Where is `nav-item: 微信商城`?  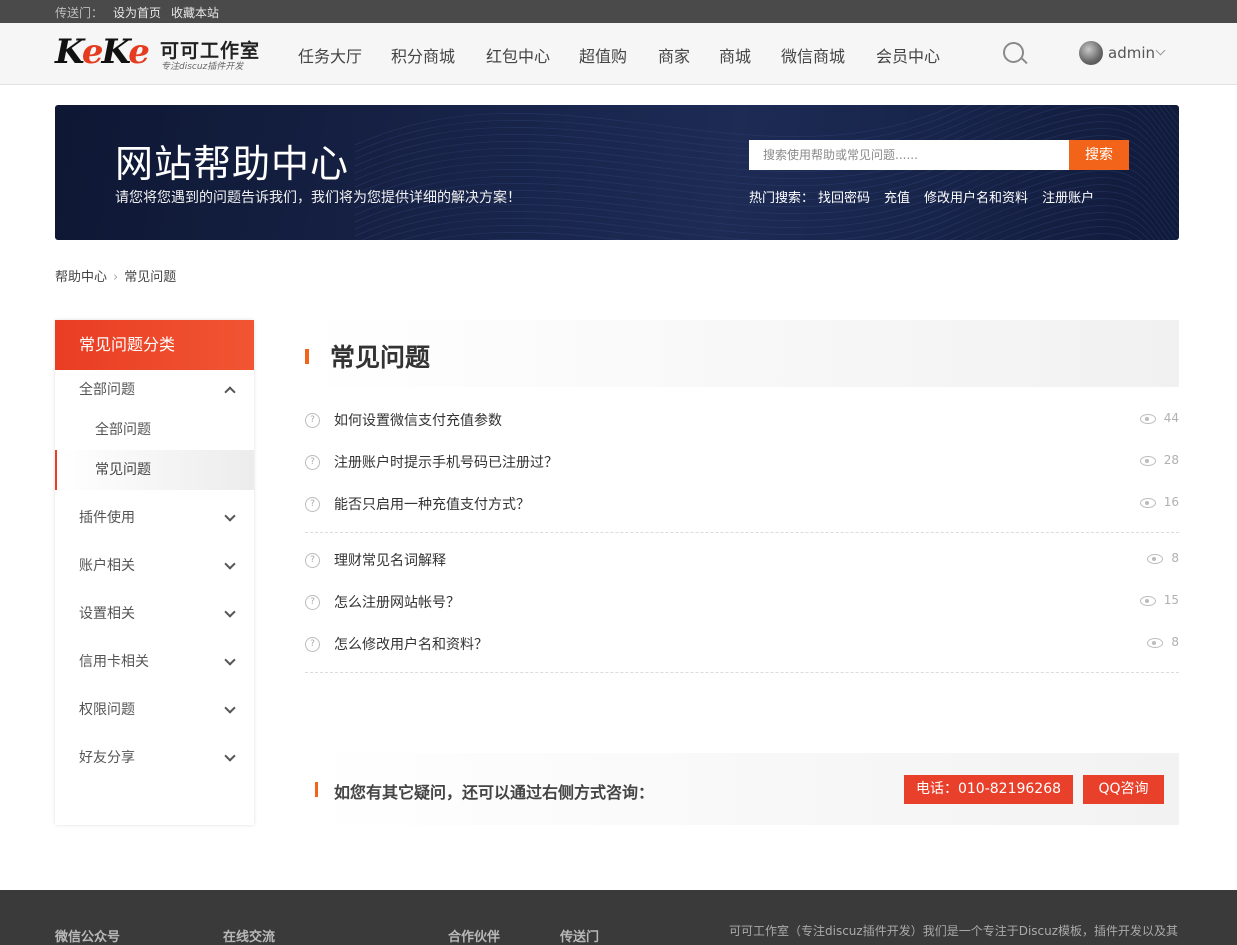 nav-item: 微信商城 is located at coordinates (813, 55).